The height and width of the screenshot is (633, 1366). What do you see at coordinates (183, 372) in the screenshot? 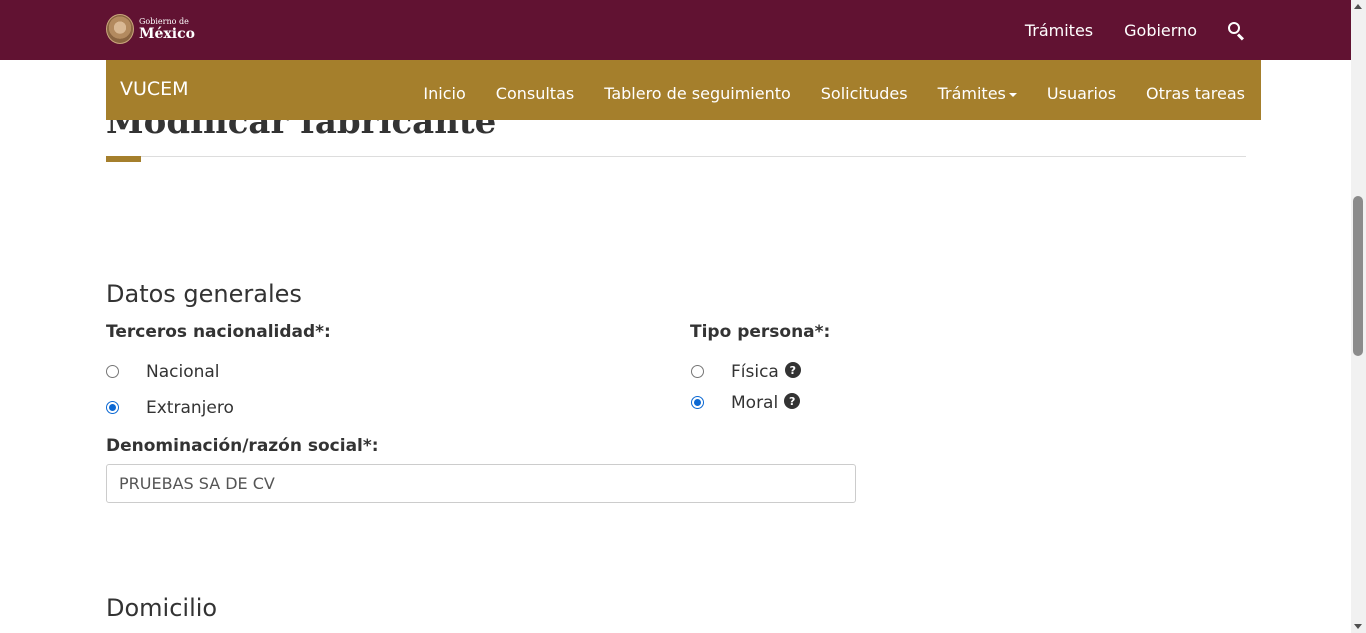
I see `radio-label-nacional: Nacional` at bounding box center [183, 372].